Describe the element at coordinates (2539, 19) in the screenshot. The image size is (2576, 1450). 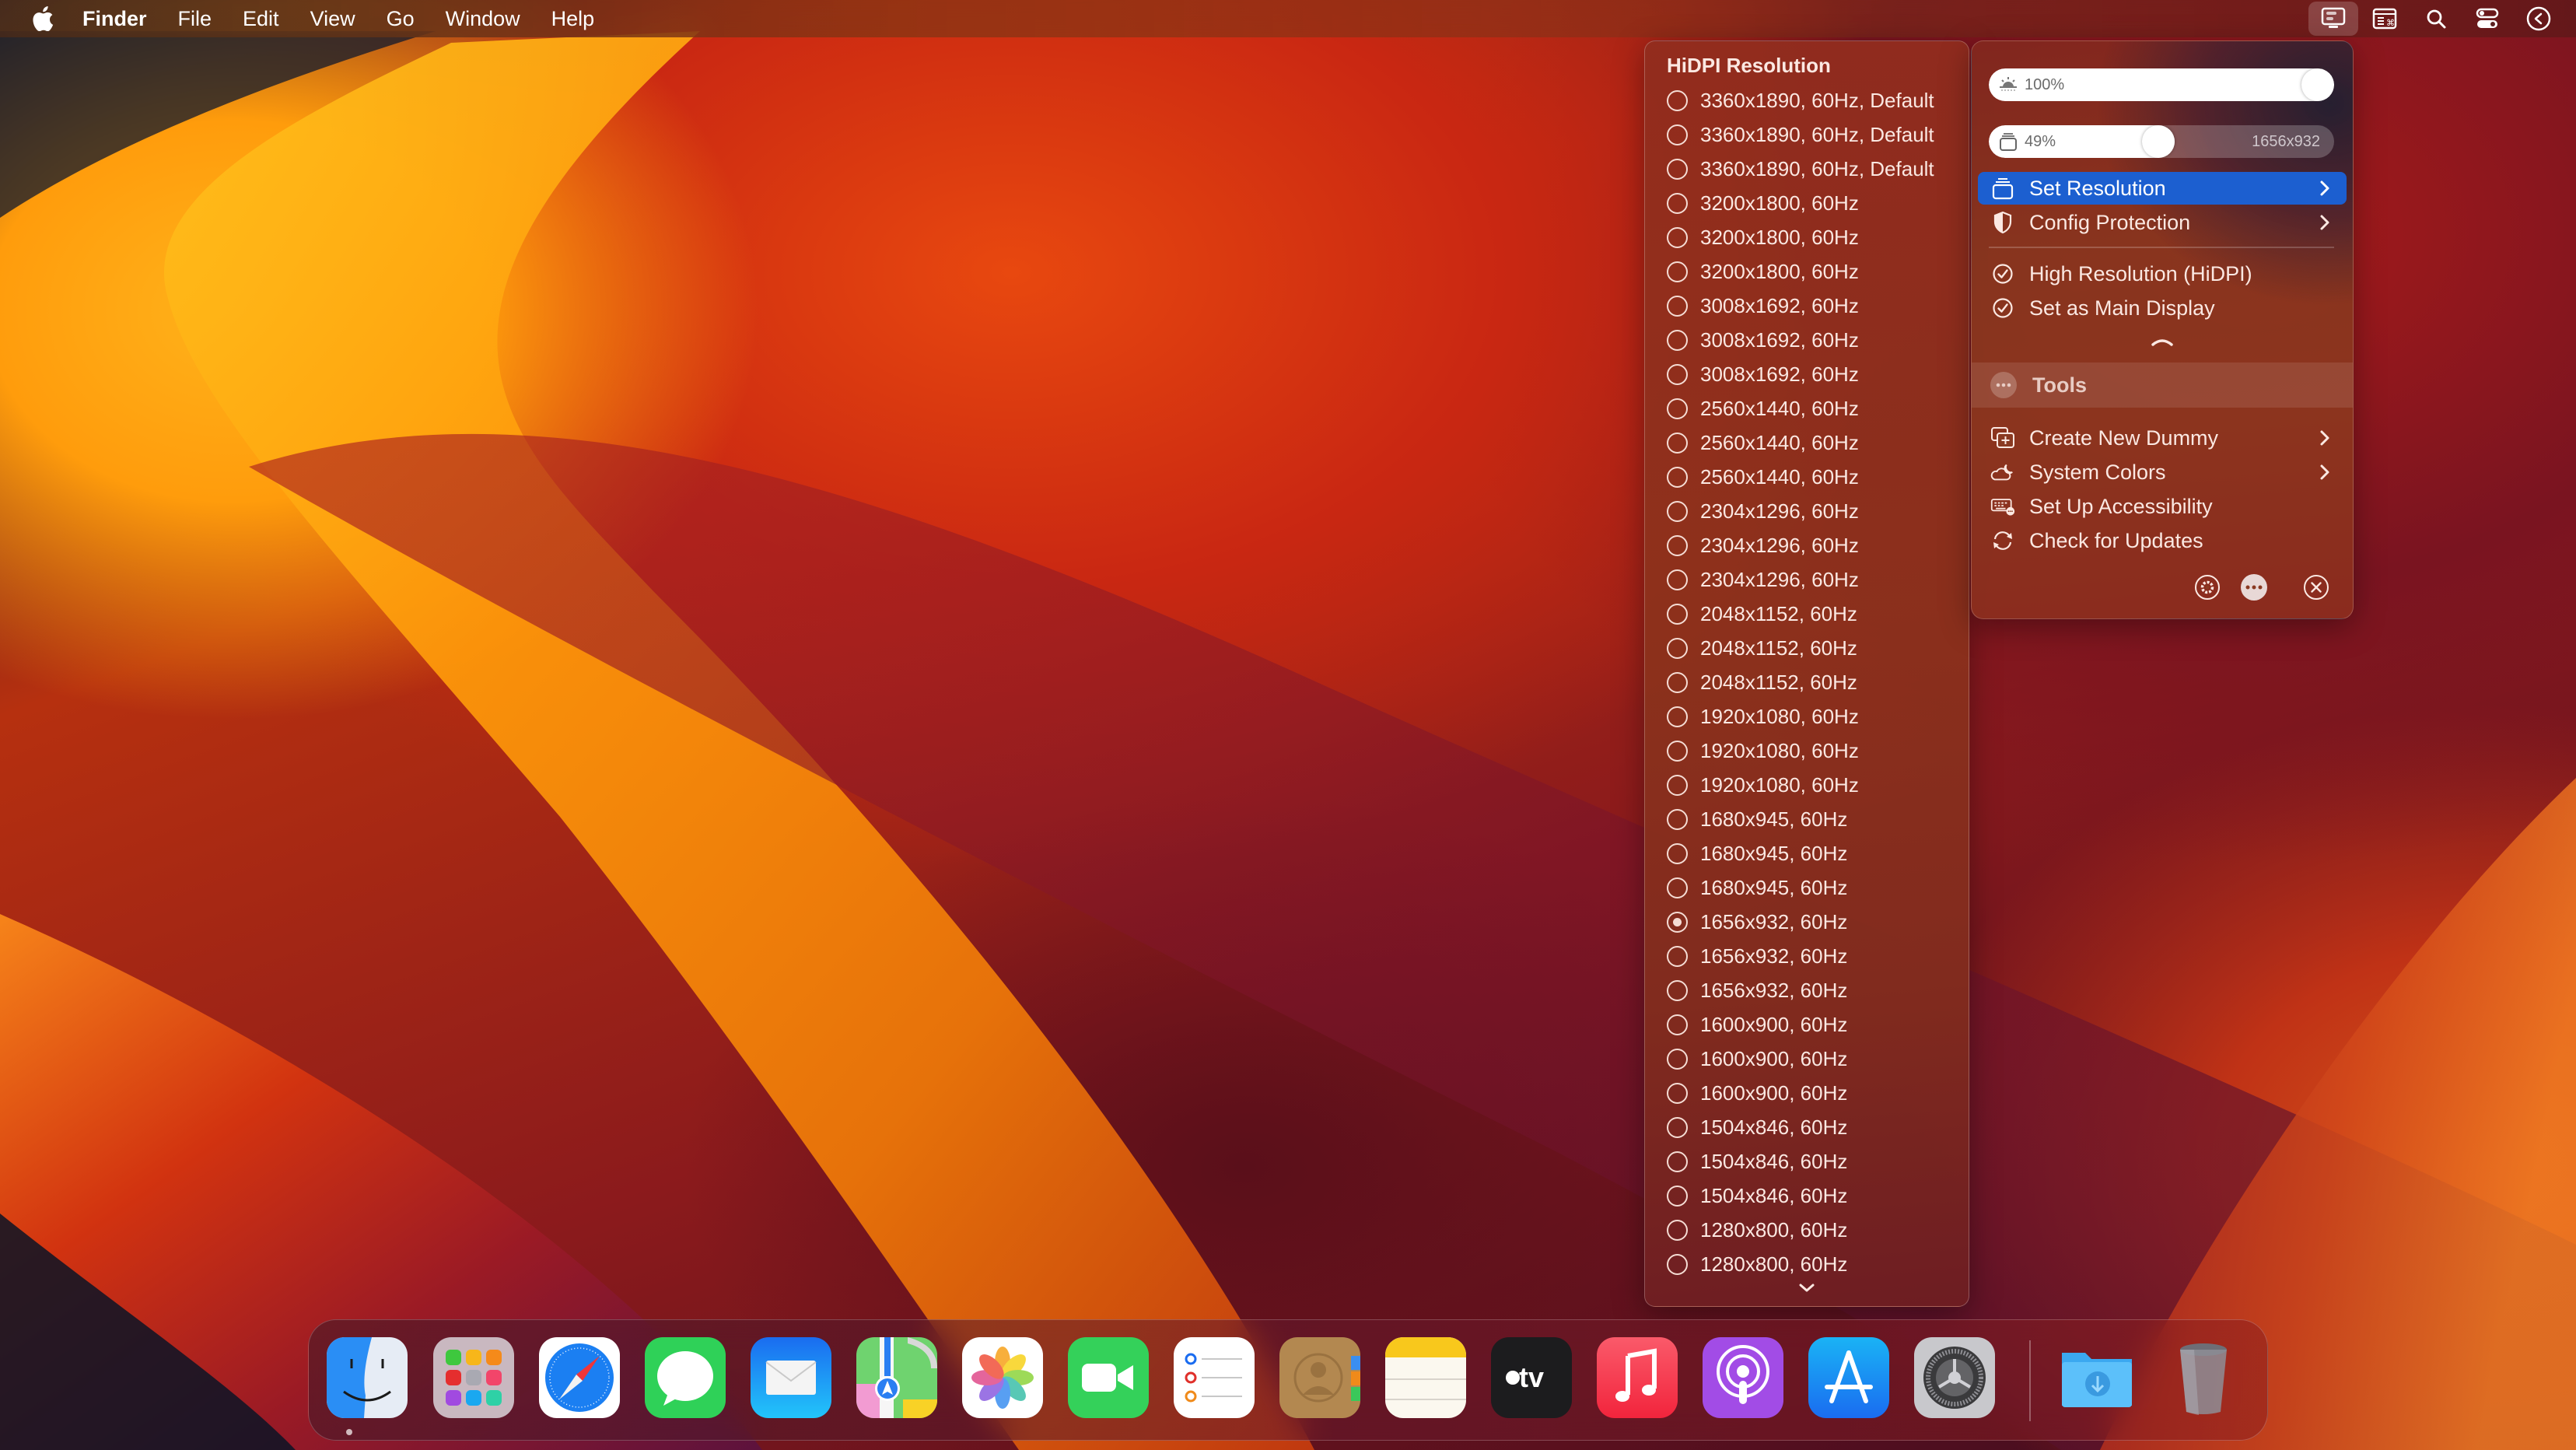
I see `collapse-arrow-icon` at that location.